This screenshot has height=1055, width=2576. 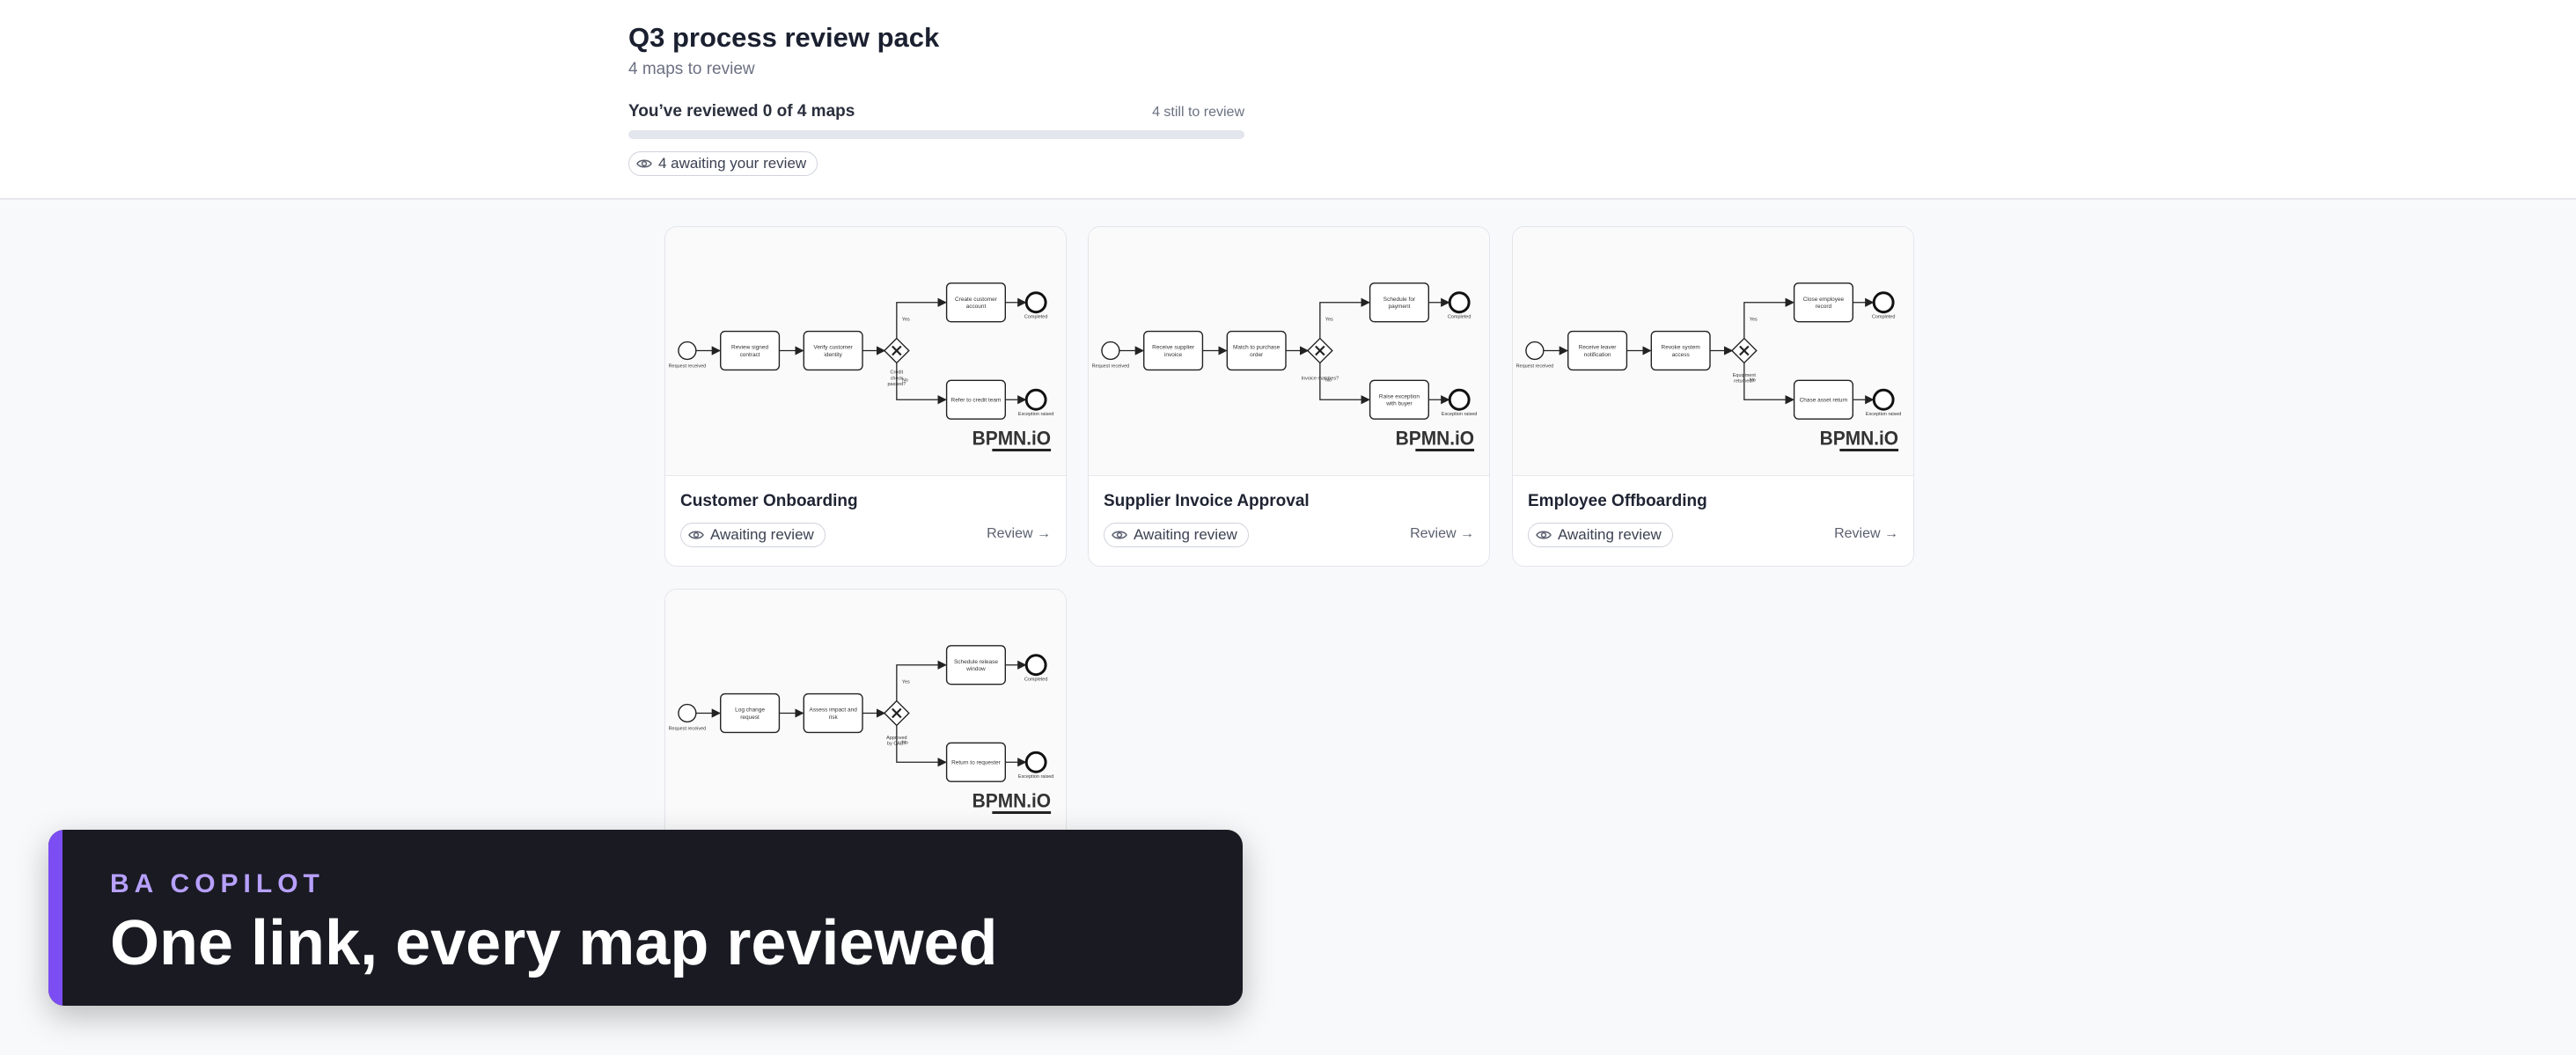 I want to click on awaiting-review-text: 4 awaiting your review, so click(x=732, y=163).